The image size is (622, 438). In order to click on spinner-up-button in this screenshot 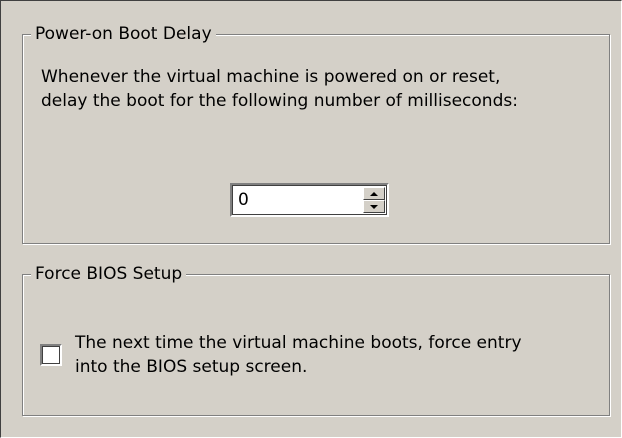, I will do `click(374, 193)`.